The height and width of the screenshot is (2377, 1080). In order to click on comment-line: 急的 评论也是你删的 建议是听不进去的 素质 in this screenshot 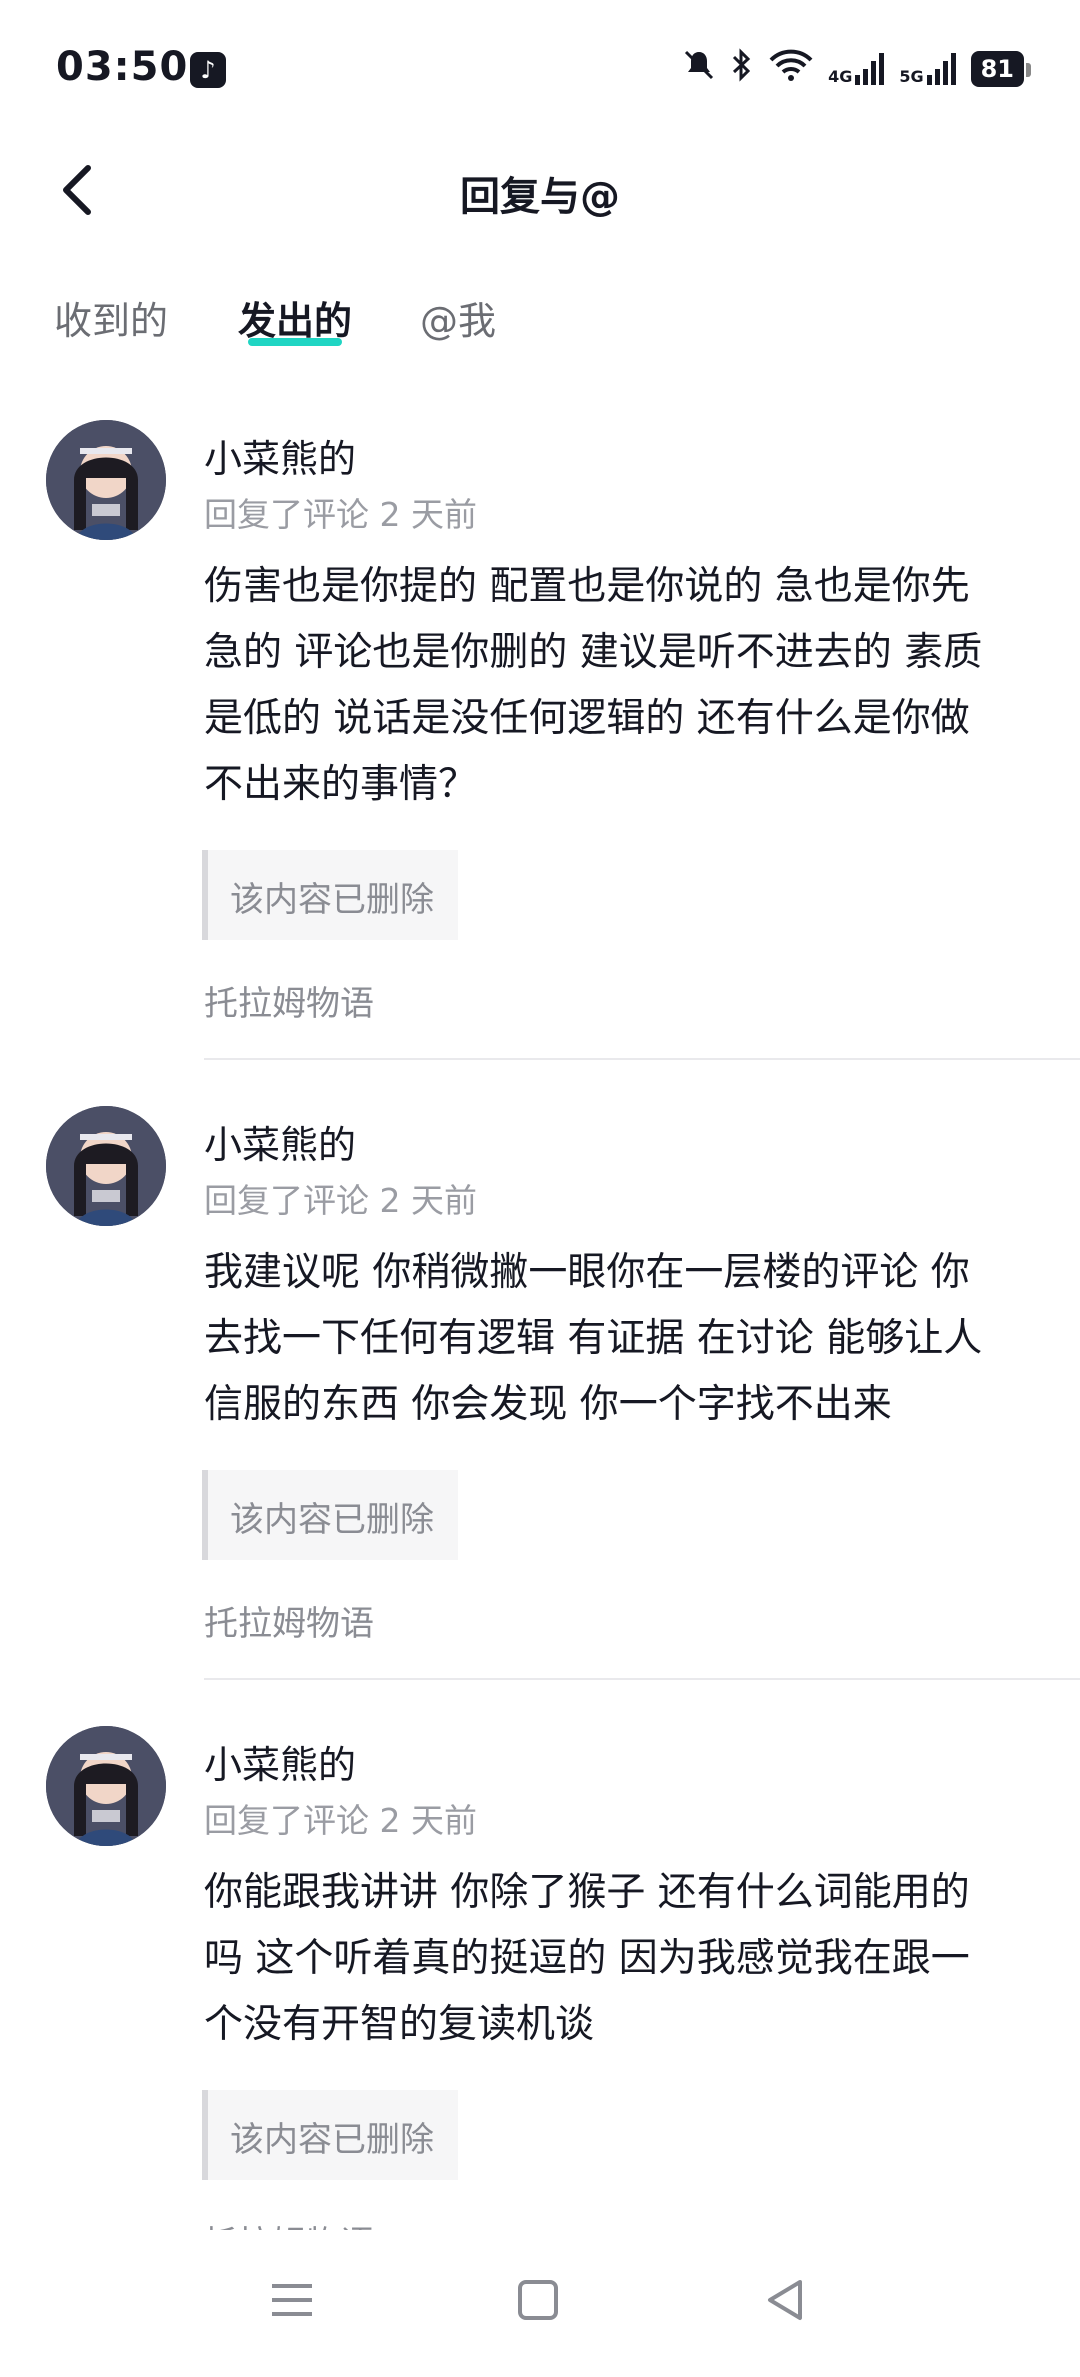, I will do `click(593, 652)`.